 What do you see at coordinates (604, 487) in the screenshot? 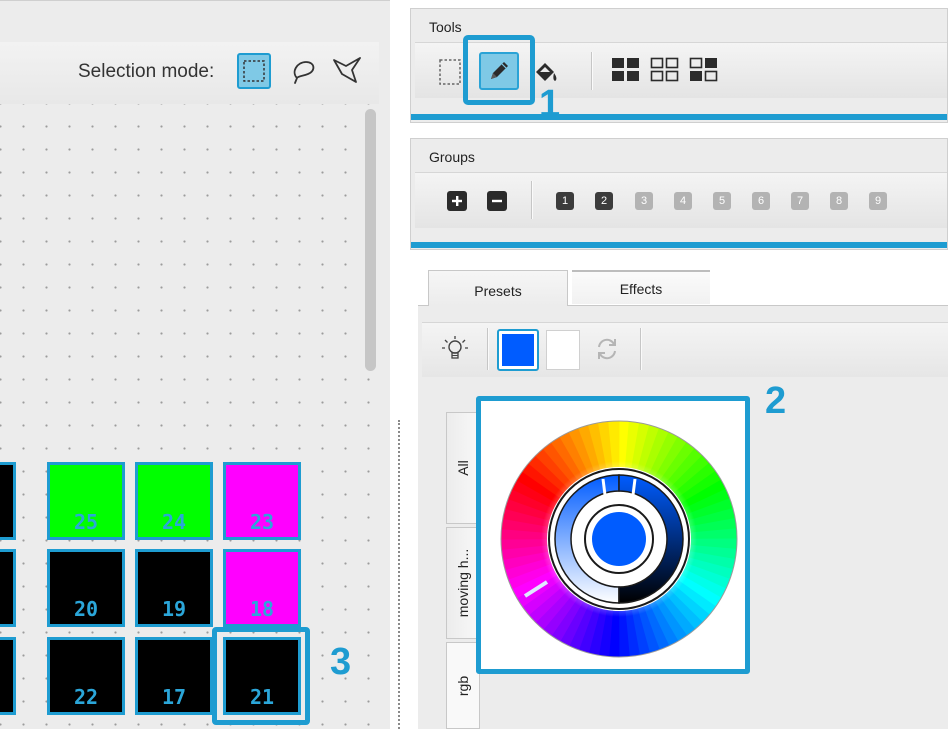
I see `brightness-marker` at bounding box center [604, 487].